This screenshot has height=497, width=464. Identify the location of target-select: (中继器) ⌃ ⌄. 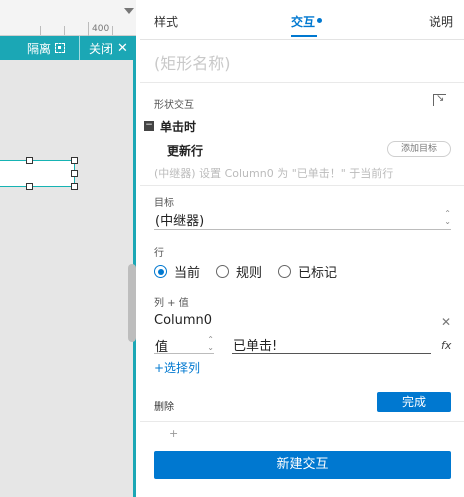
(302, 219).